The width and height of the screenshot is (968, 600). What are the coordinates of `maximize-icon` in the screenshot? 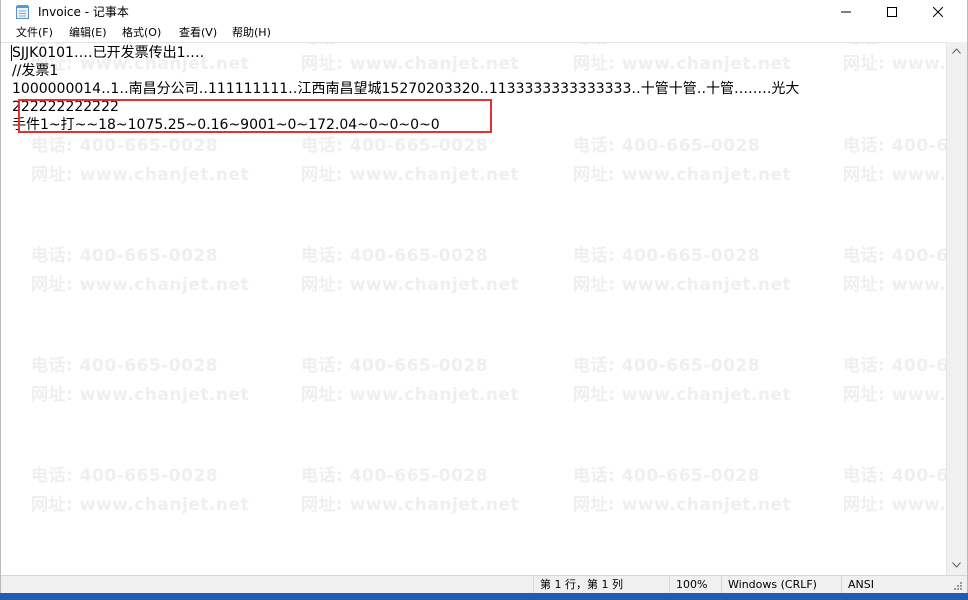 It's located at (892, 12).